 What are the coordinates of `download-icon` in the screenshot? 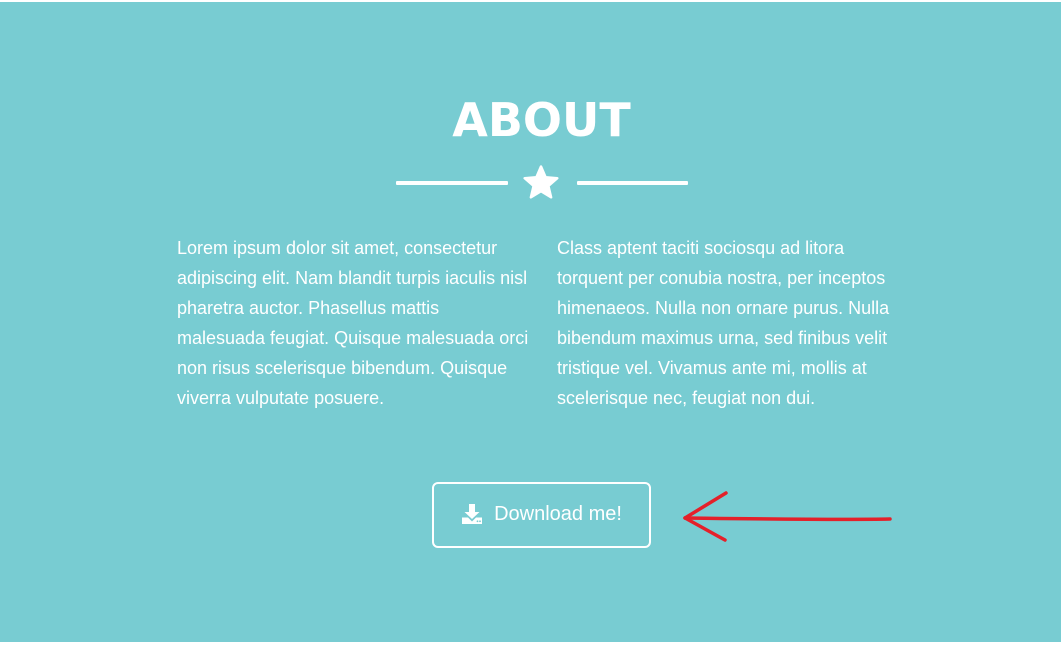 It's located at (472, 514).